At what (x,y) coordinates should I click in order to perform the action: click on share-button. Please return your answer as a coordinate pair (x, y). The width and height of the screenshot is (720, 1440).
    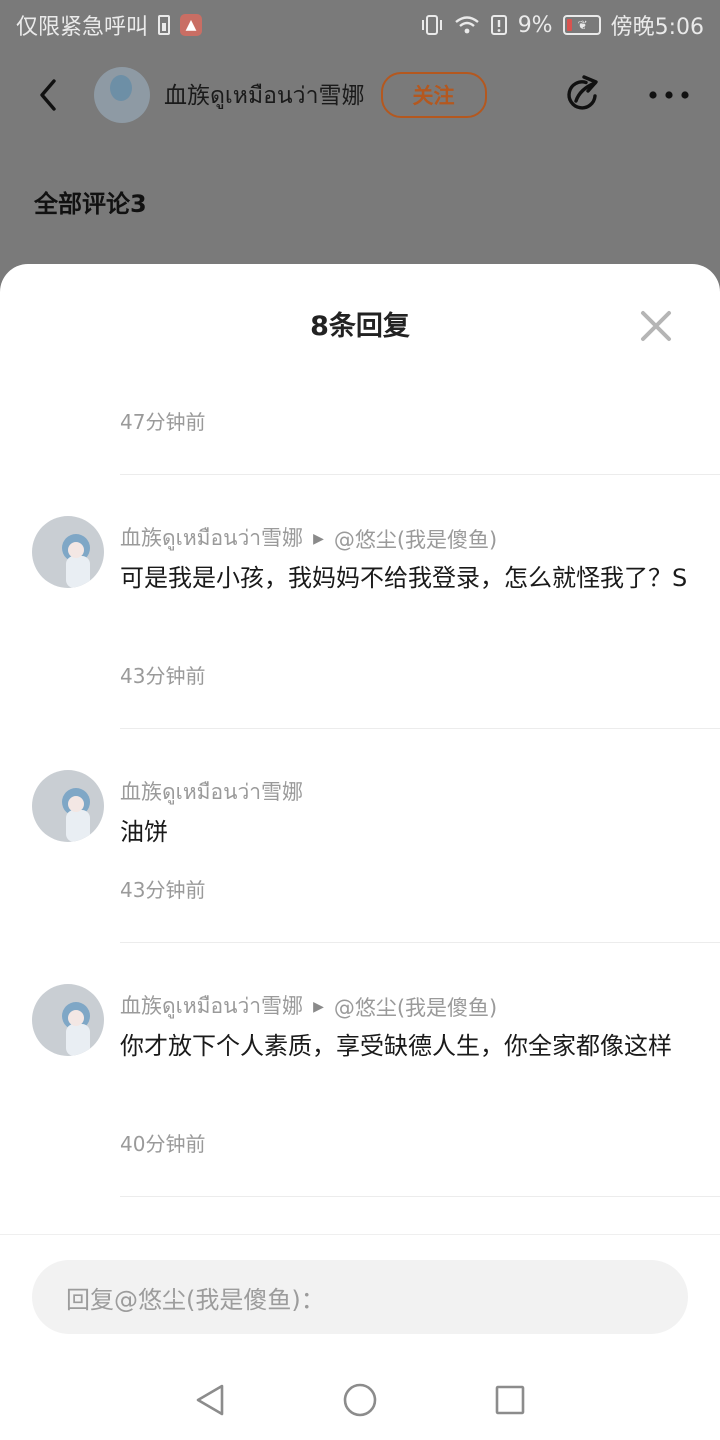
    Looking at the image, I should click on (583, 95).